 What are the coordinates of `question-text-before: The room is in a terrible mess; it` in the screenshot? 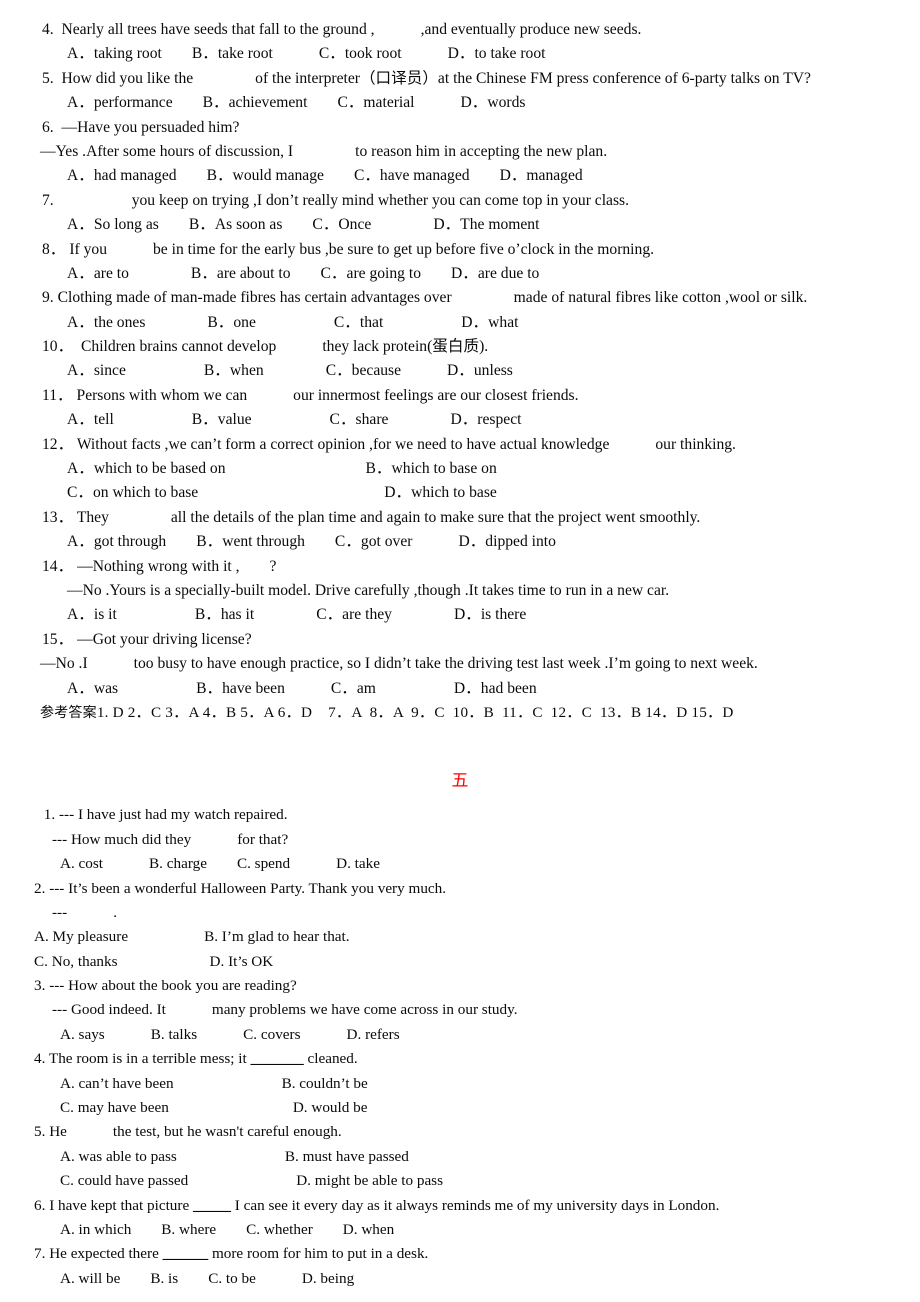 It's located at (147, 1059).